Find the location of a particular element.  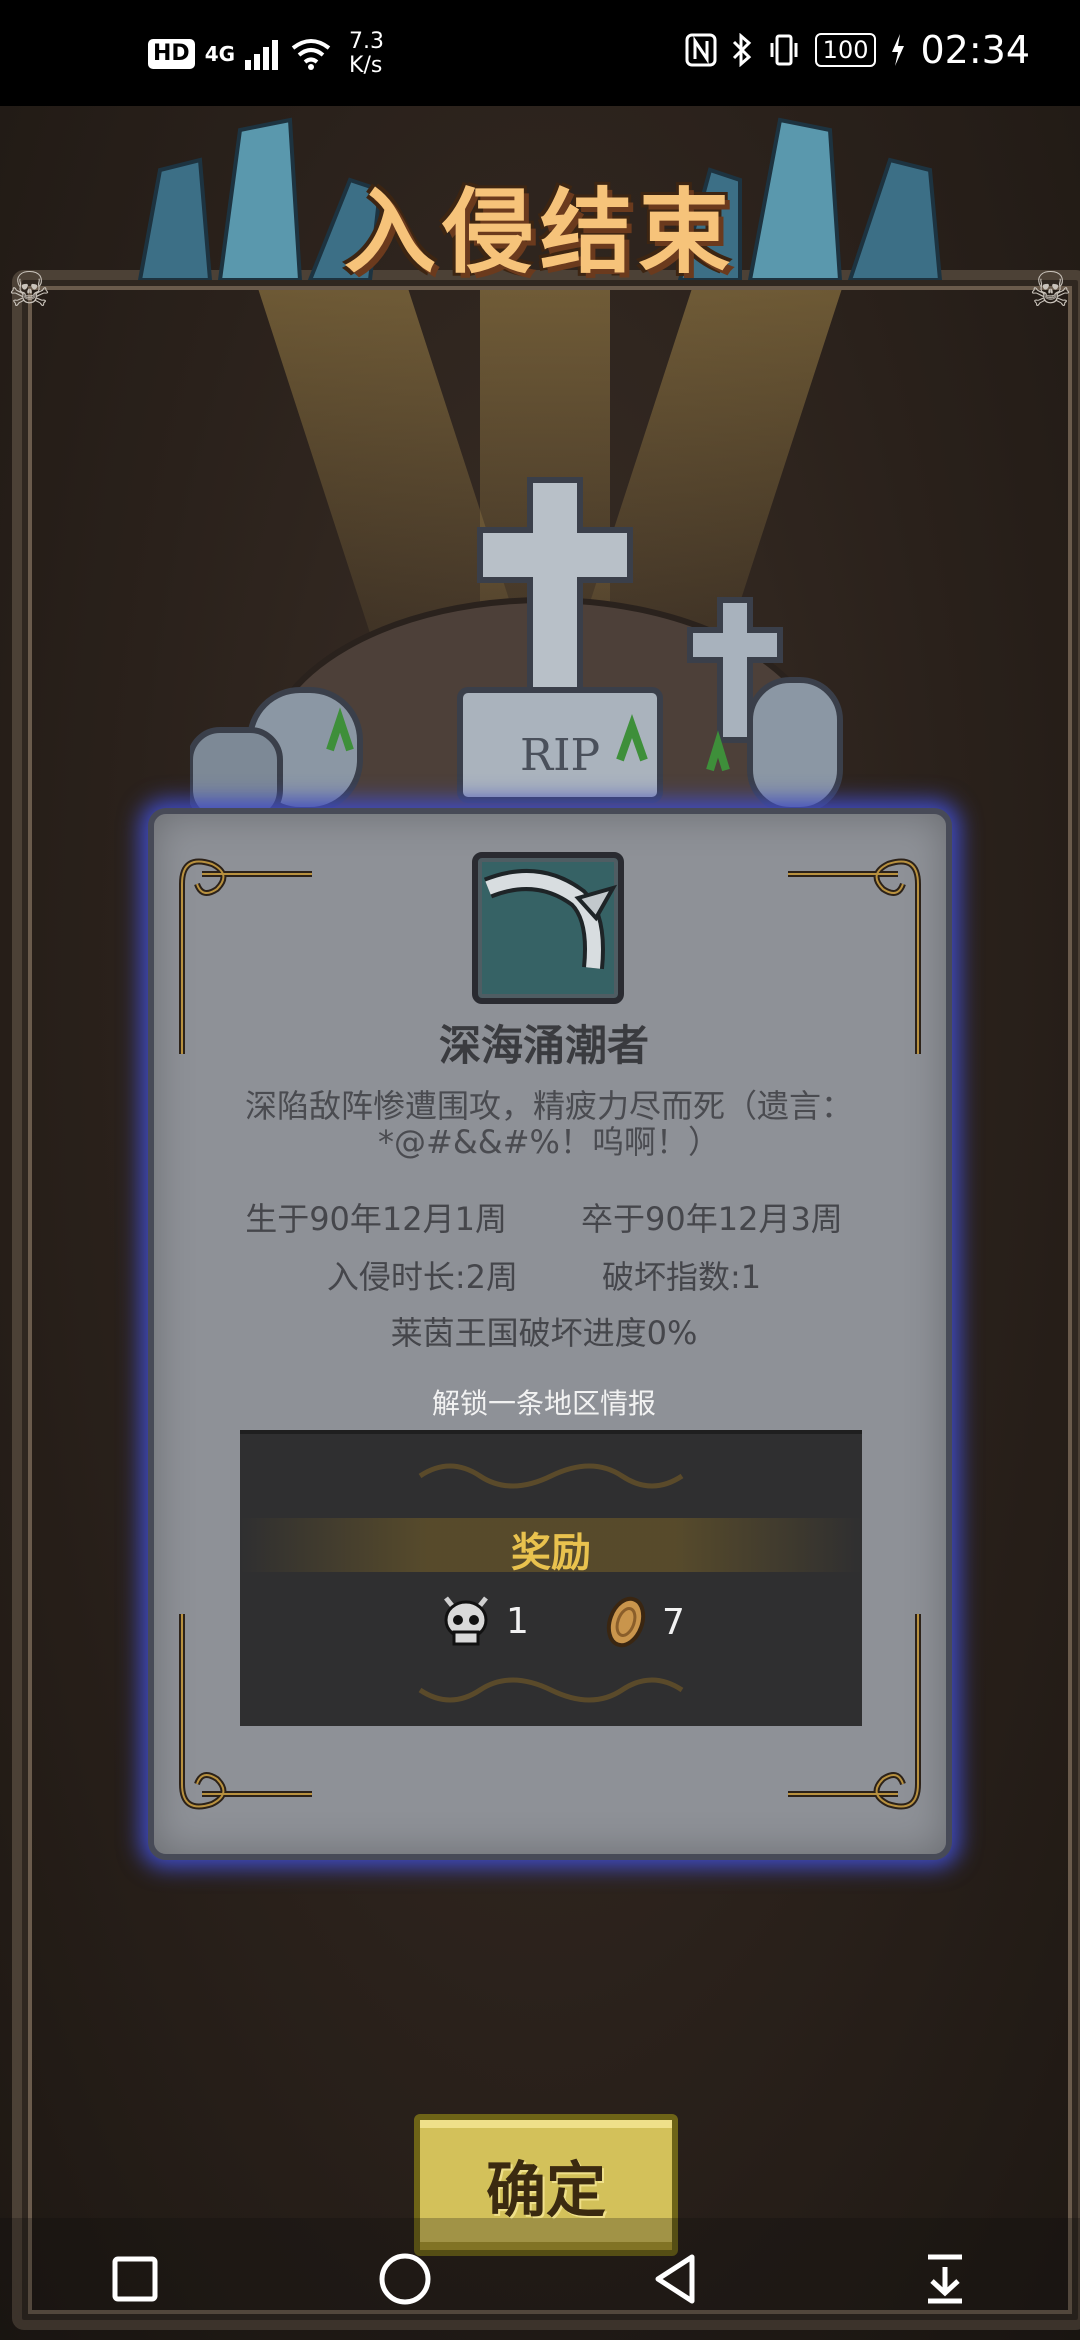

death-description: 深陷敌阵惨遭围攻，精疲力尽而死（遗言：*@#&&#%！呜啊！） is located at coordinates (548, 1124).